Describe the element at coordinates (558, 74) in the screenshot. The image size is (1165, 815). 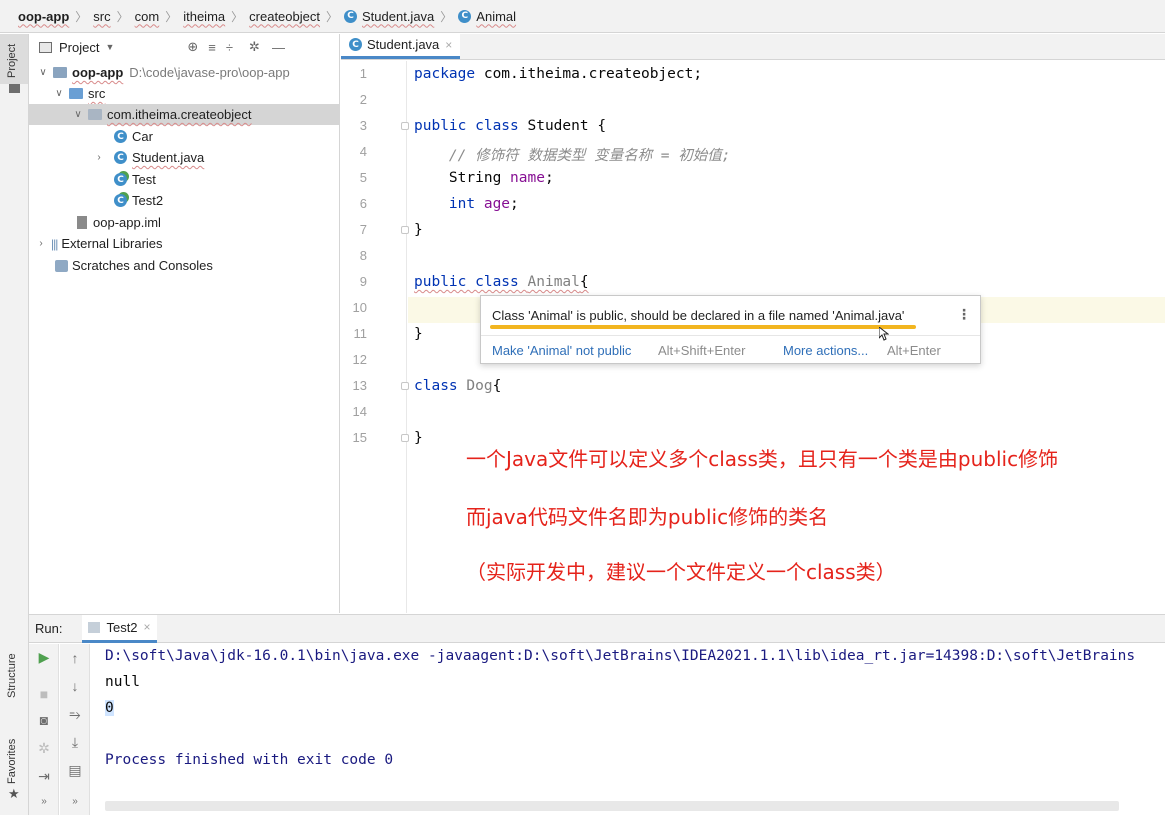
I see `code-line-1: package com.itheima.createobject;` at that location.